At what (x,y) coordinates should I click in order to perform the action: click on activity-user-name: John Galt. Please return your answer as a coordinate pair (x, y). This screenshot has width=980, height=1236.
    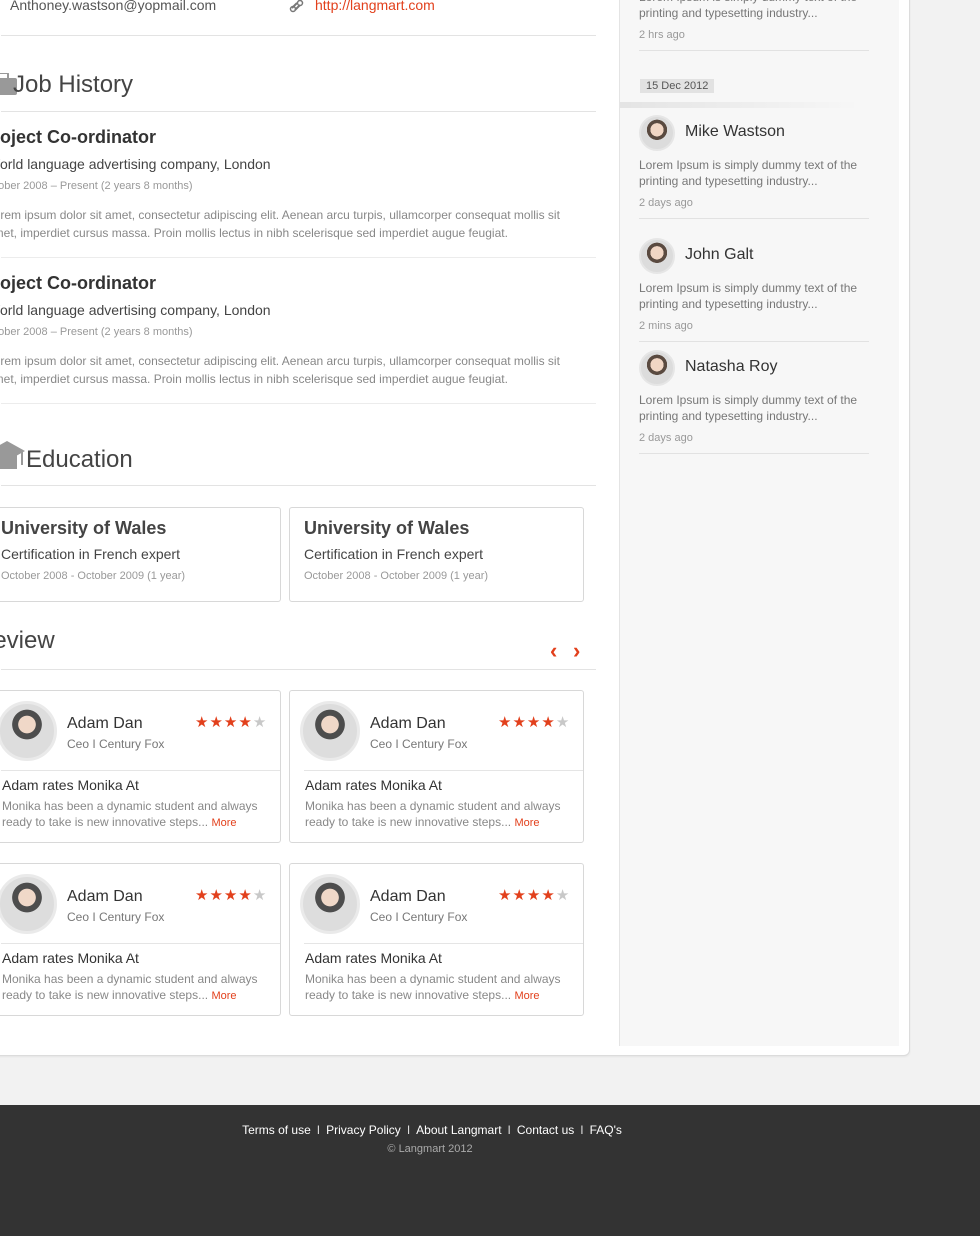
    Looking at the image, I should click on (719, 255).